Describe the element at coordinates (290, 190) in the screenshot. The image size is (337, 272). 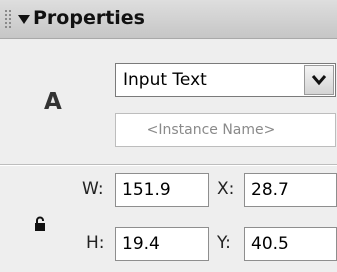
I see `x-field: 28.7` at that location.